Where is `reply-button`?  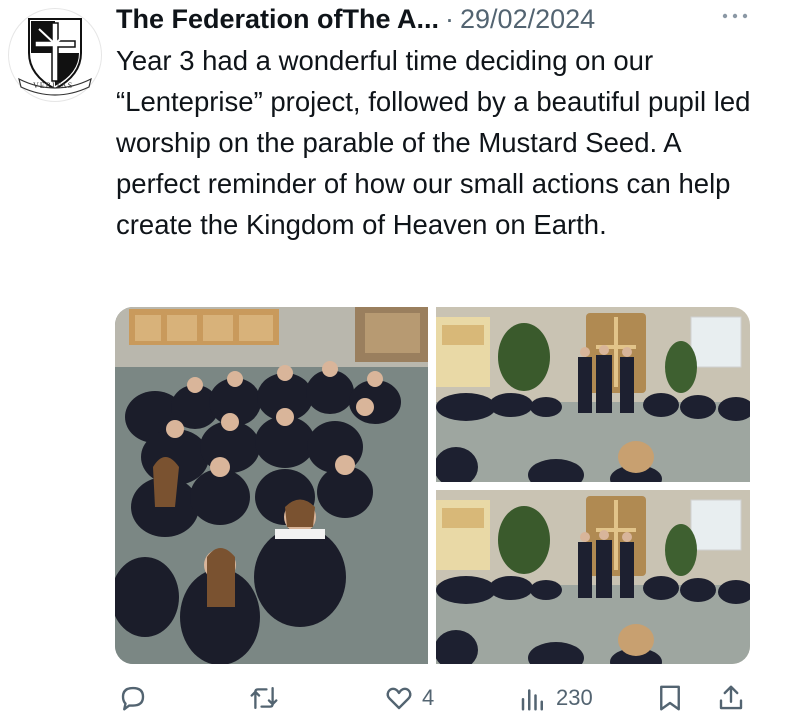 reply-button is located at coordinates (137, 698).